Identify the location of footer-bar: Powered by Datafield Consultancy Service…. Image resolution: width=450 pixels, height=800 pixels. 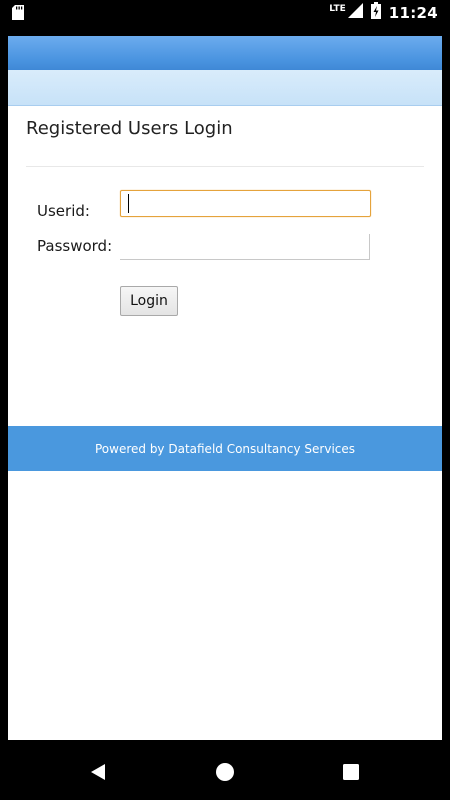
(225, 448).